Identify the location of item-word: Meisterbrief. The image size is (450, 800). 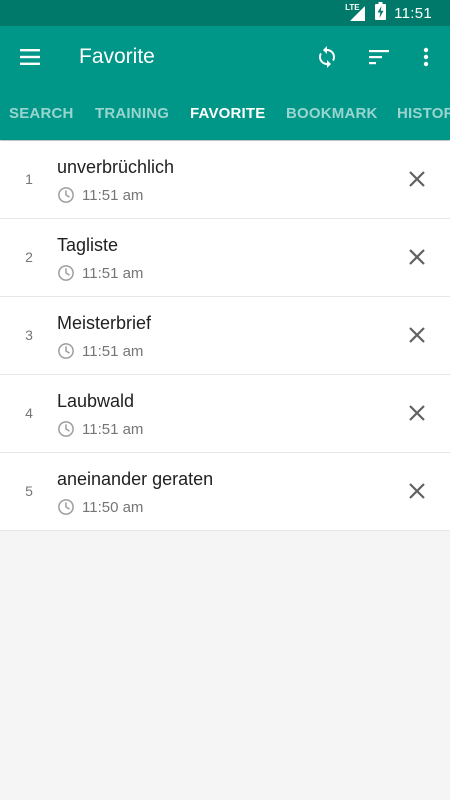
(104, 323).